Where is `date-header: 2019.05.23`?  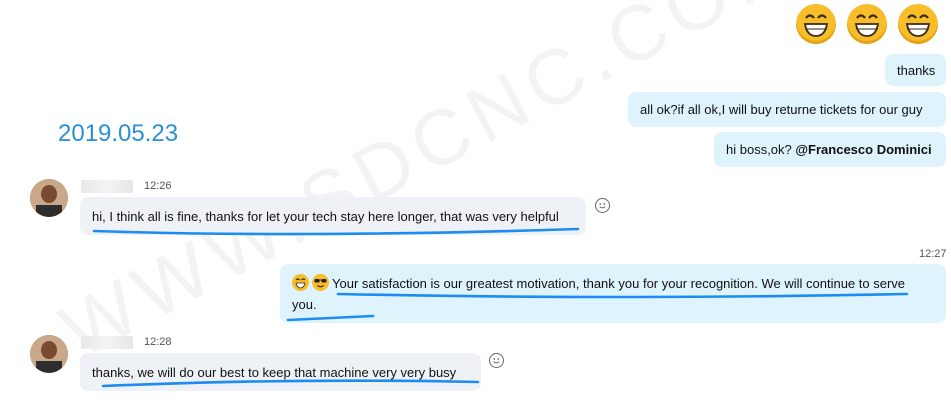
date-header: 2019.05.23 is located at coordinates (118, 133).